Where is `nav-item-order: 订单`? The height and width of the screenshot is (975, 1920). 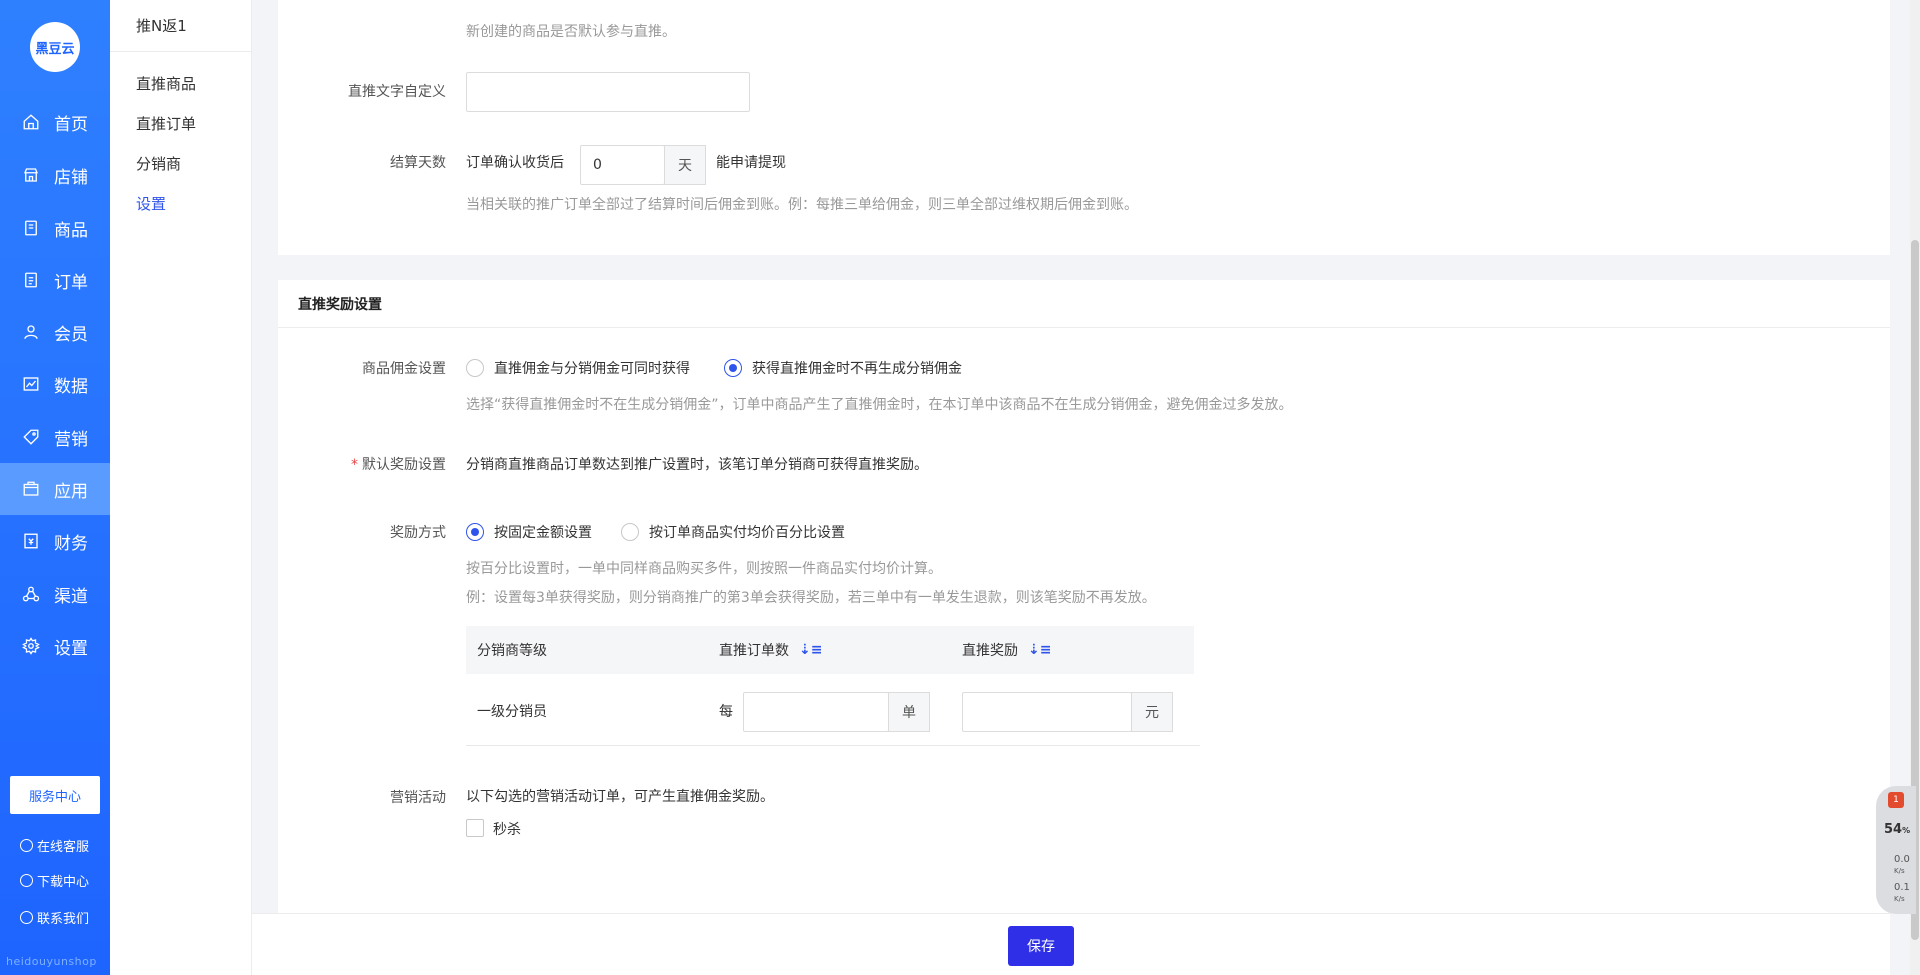 nav-item-order: 订单 is located at coordinates (55, 280).